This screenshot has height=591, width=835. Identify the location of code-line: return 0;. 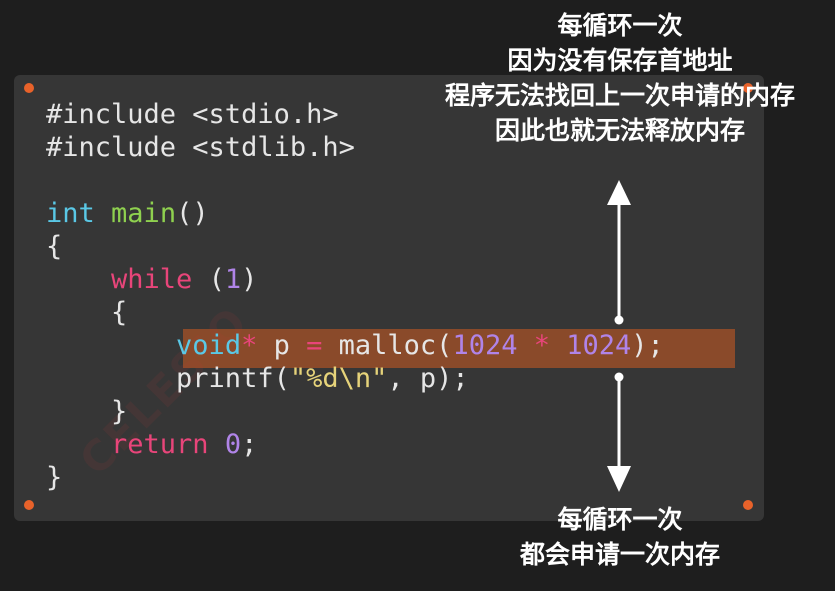
(355, 444).